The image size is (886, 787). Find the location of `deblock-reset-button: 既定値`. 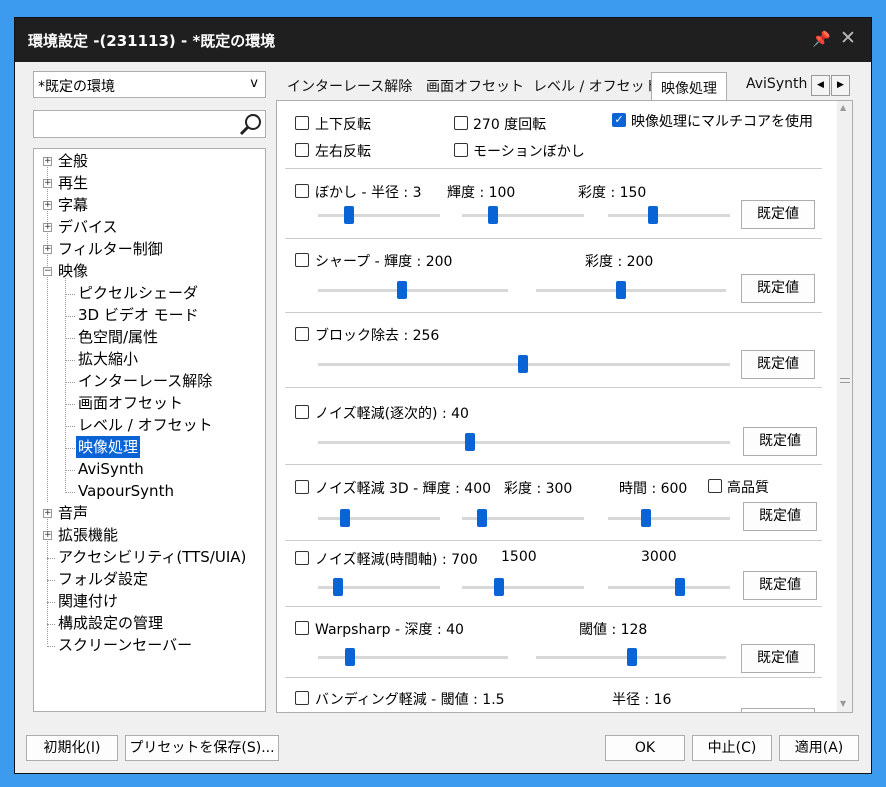

deblock-reset-button: 既定値 is located at coordinates (778, 364).